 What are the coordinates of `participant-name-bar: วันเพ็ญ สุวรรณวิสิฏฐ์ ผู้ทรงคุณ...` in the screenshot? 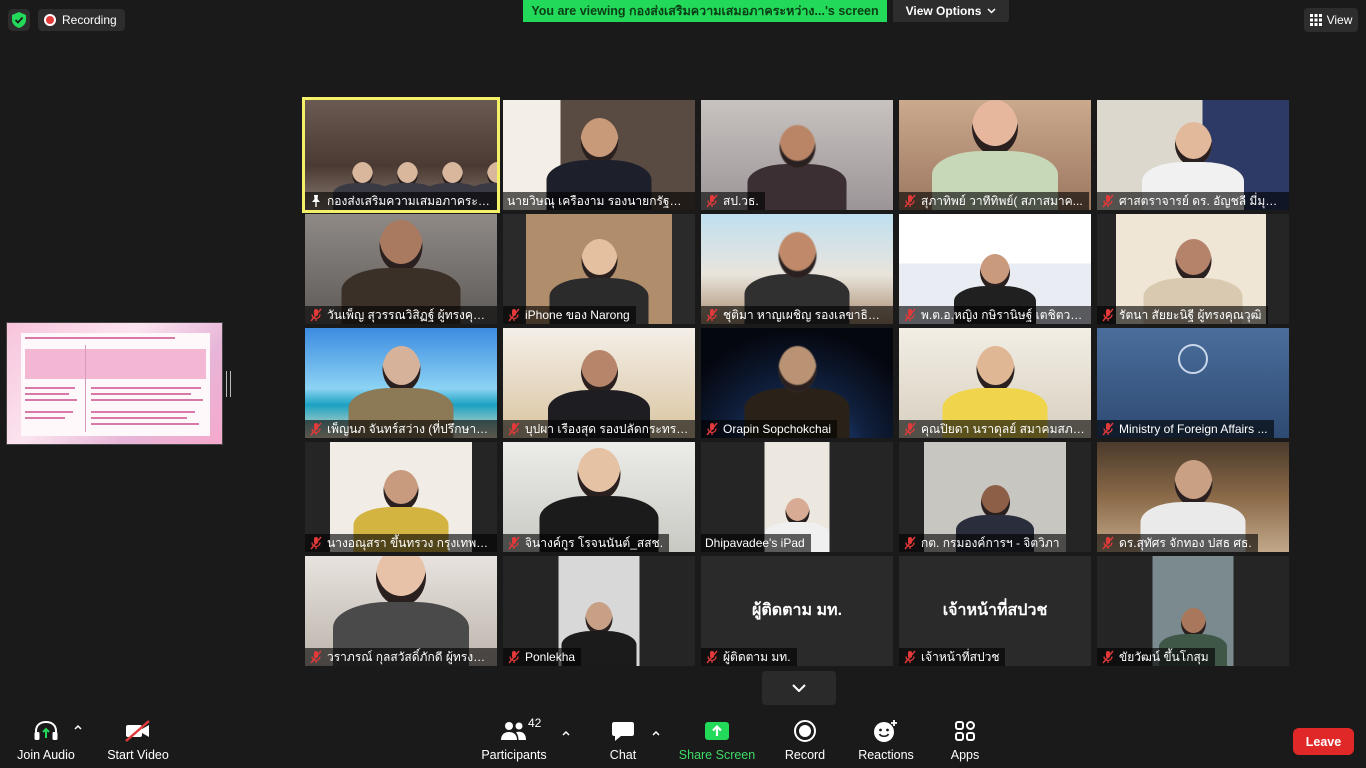 It's located at (401, 315).